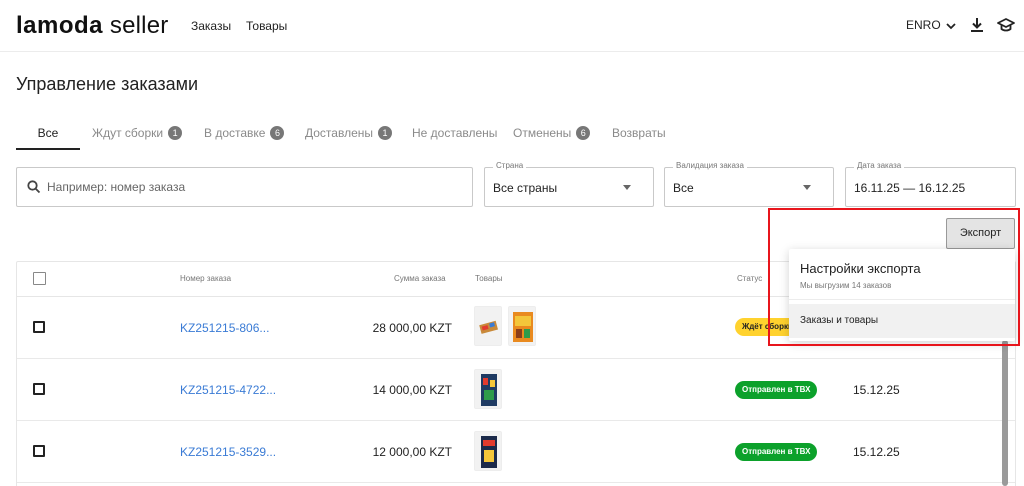  What do you see at coordinates (749, 184) in the screenshot?
I see `validation-select: Валидация заказа Все` at bounding box center [749, 184].